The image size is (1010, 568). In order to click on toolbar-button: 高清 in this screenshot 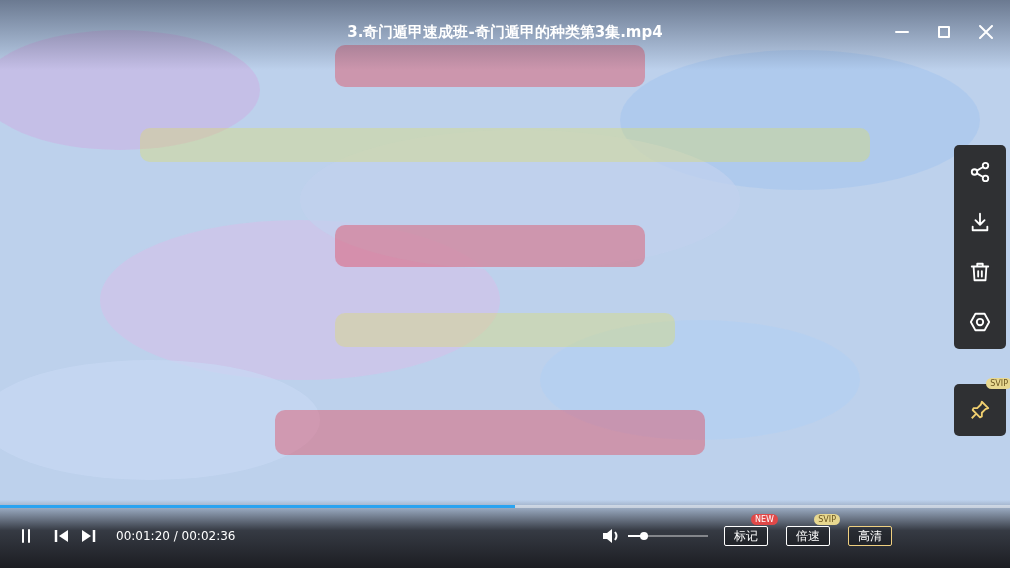, I will do `click(870, 536)`.